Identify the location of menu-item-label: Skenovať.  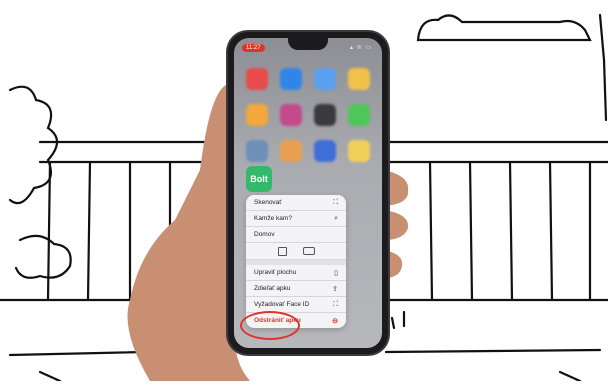
(268, 202).